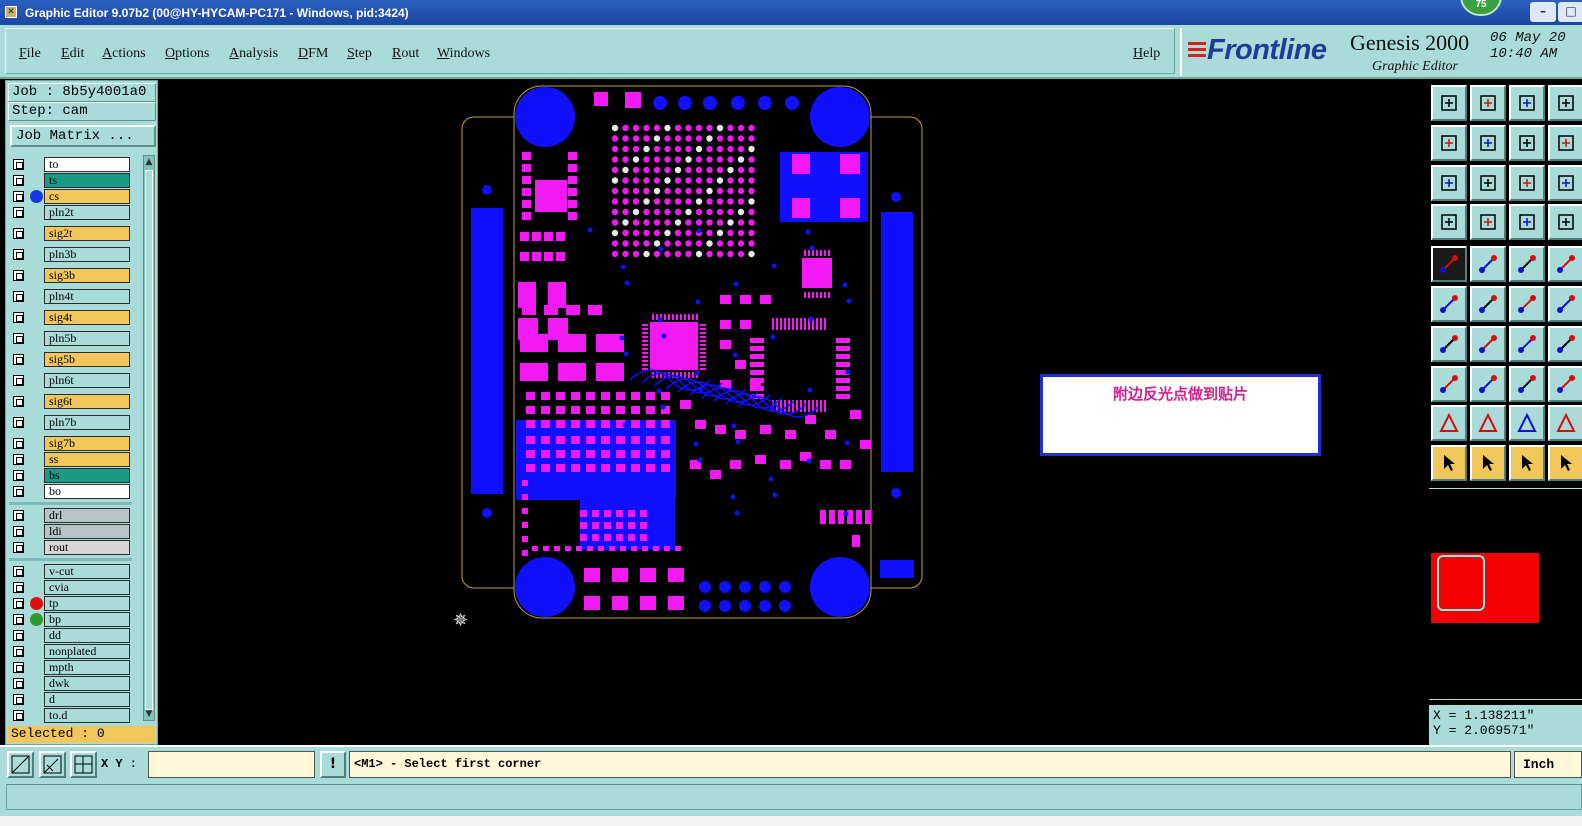 This screenshot has width=1582, height=826. Describe the element at coordinates (87, 180) in the screenshot. I see `layer-name: ts` at that location.